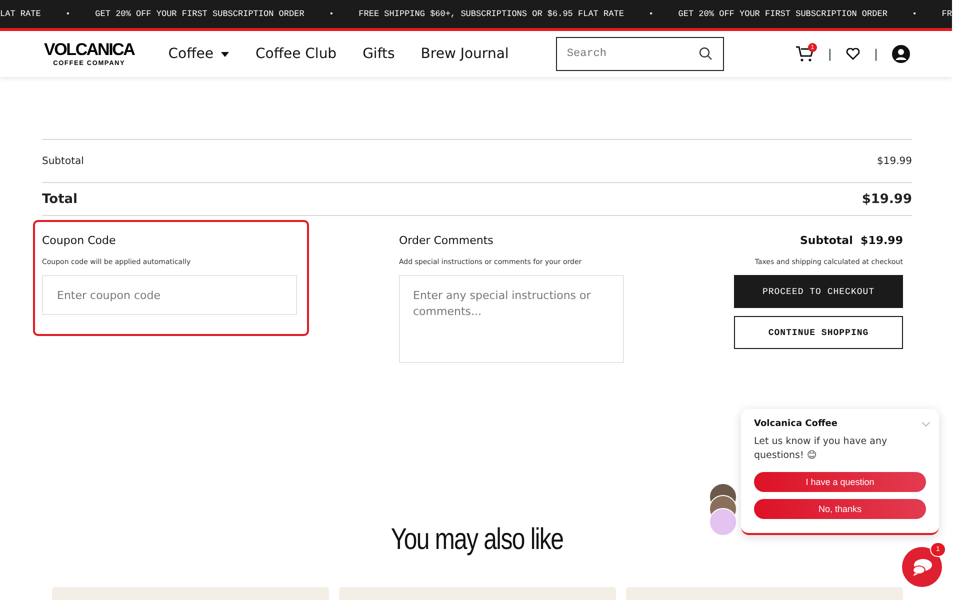  Describe the element at coordinates (818, 291) in the screenshot. I see `checkout-button: PROCEED TO CHECKOUT` at that location.